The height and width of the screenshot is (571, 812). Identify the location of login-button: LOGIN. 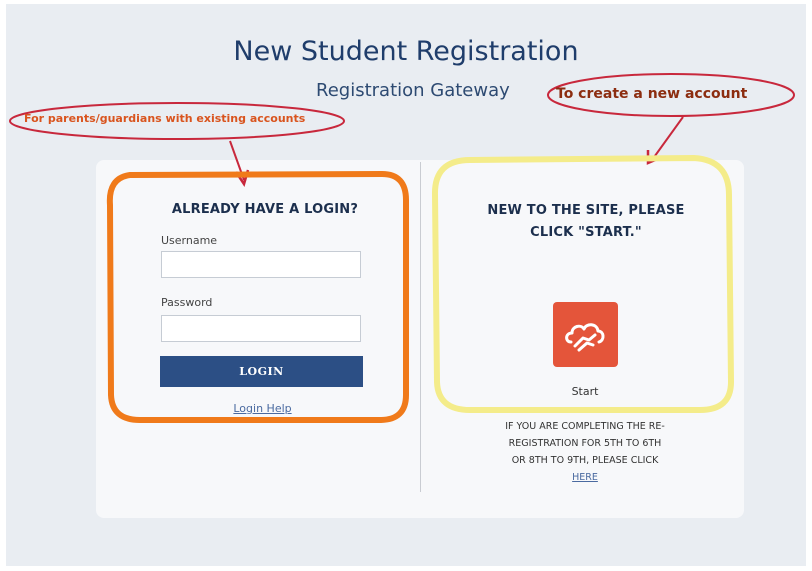
(261, 371).